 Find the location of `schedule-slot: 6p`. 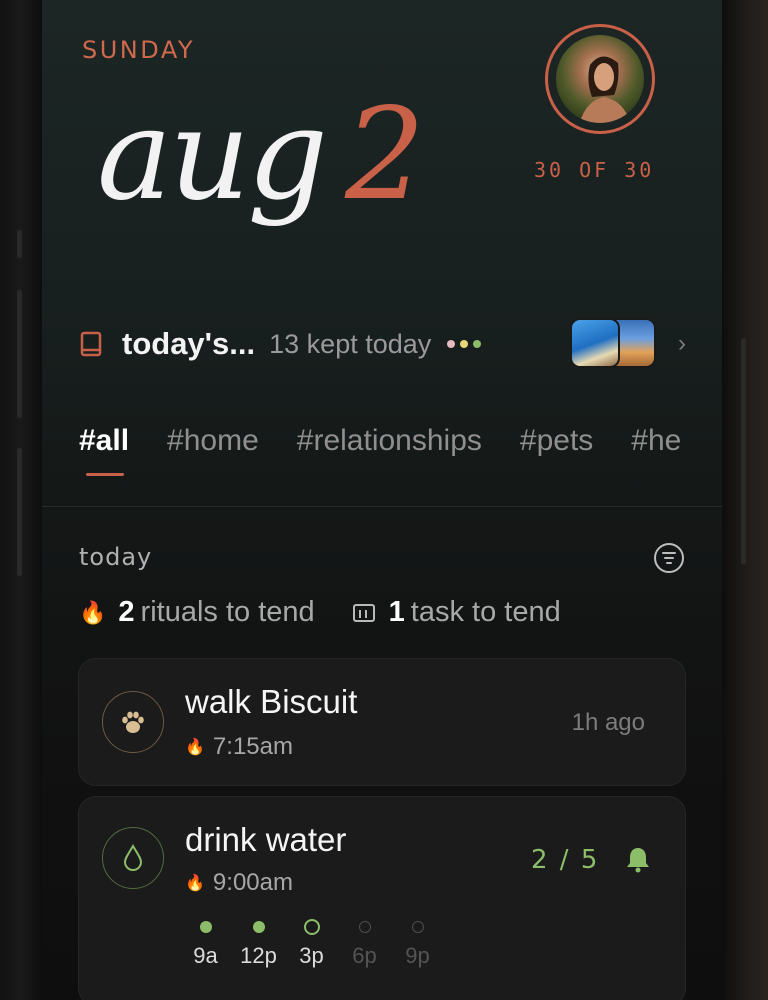

schedule-slot: 6p is located at coordinates (364, 945).